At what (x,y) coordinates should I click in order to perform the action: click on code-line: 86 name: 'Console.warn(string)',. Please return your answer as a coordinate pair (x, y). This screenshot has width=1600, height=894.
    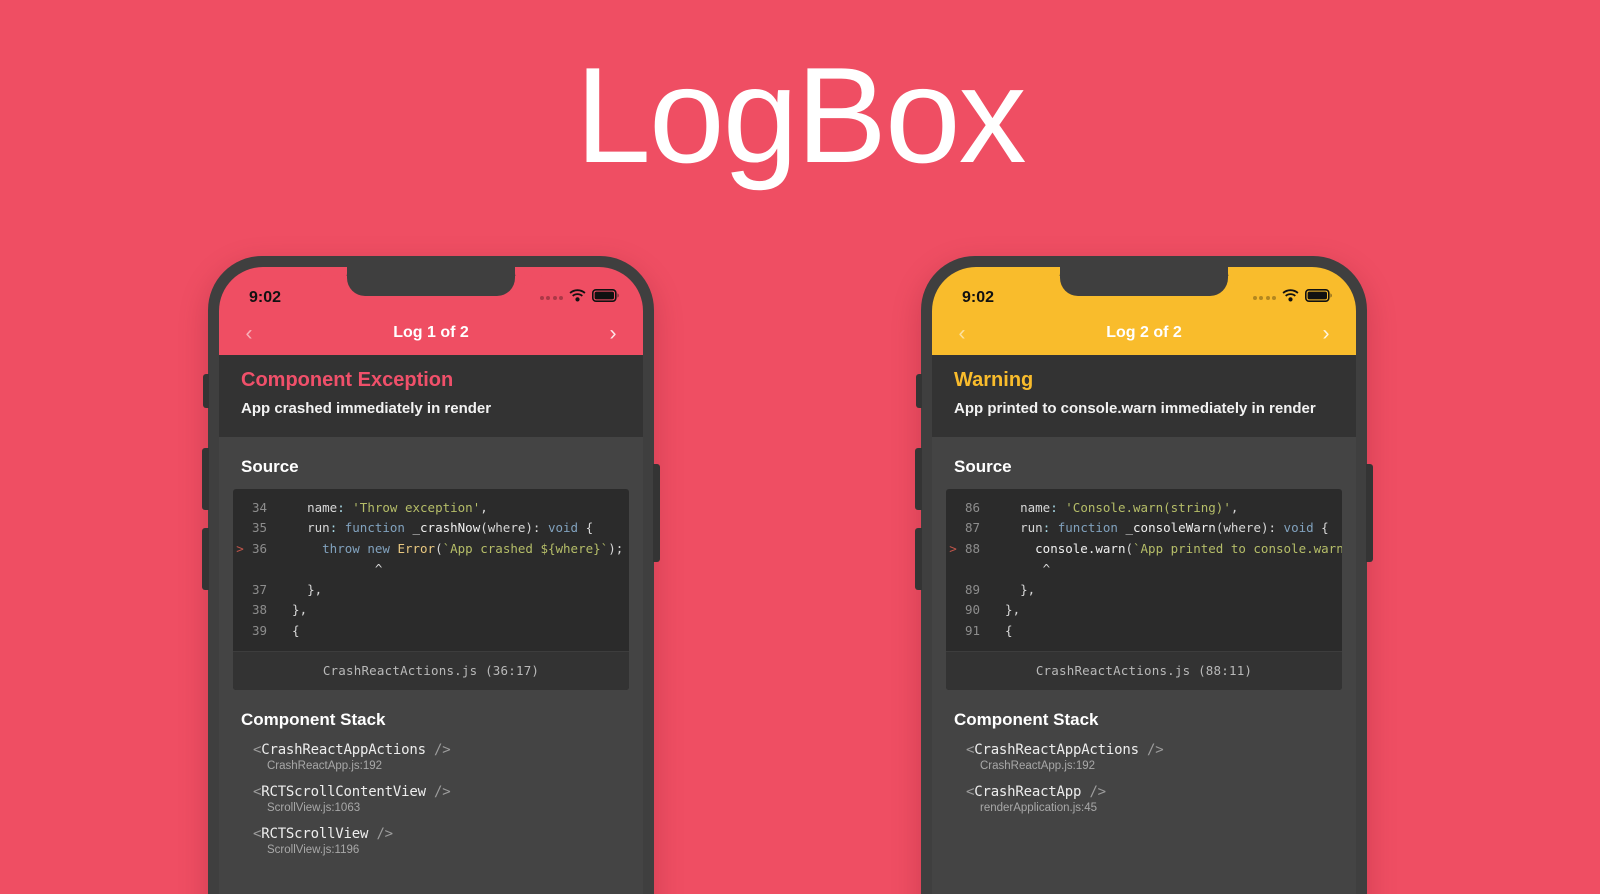
    Looking at the image, I should click on (1144, 508).